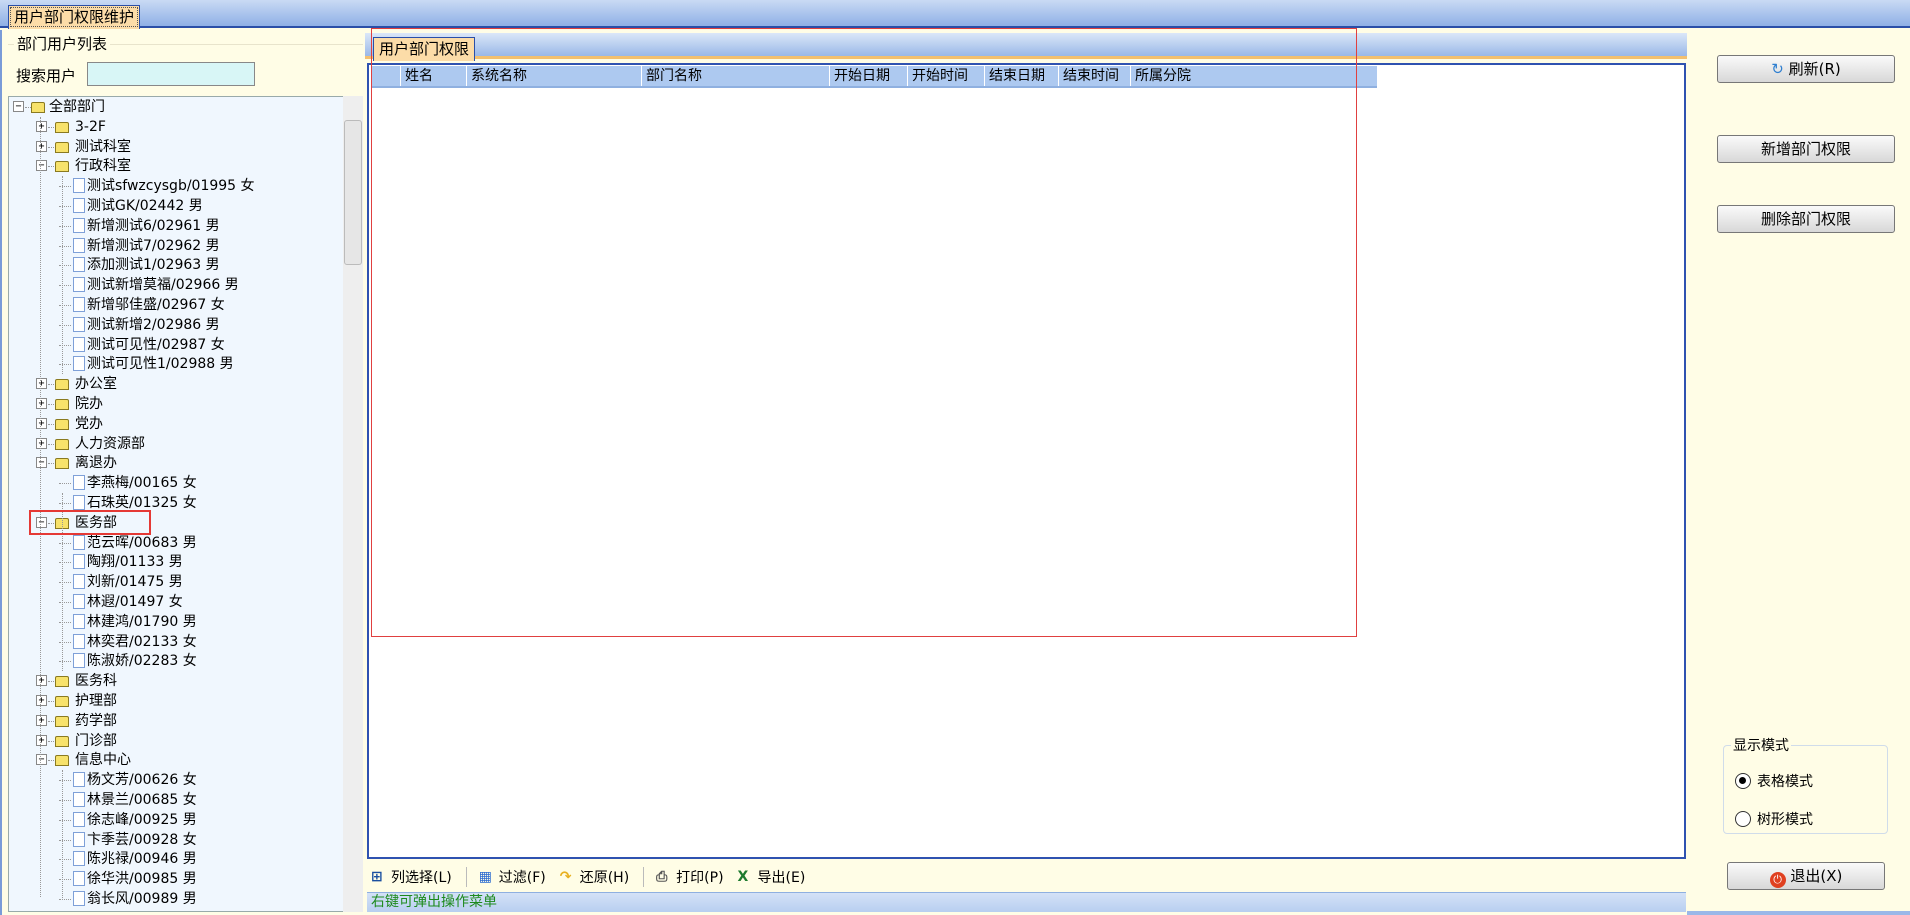 The width and height of the screenshot is (1910, 915). I want to click on tree-user-node: 林奕君/02133 女, so click(179, 642).